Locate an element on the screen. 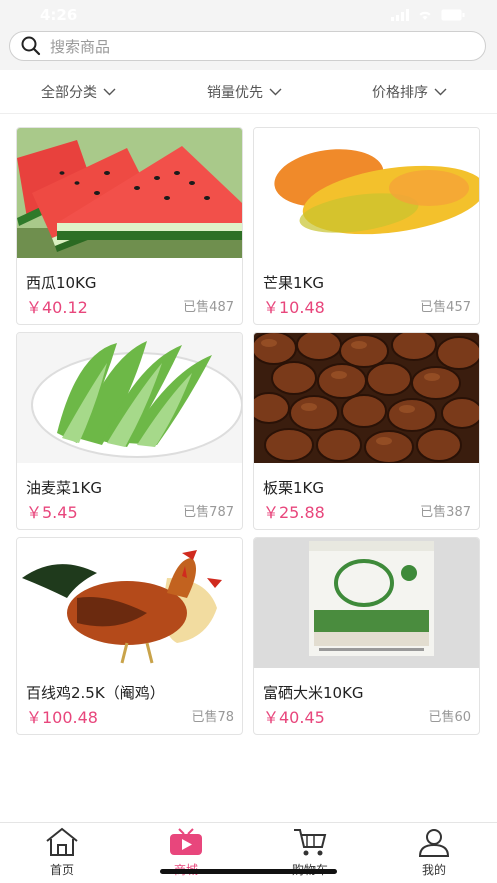 Image resolution: width=497 pixels, height=883 pixels. filter-bar: 全部分类 销量优先 价格排序 is located at coordinates (248, 92).